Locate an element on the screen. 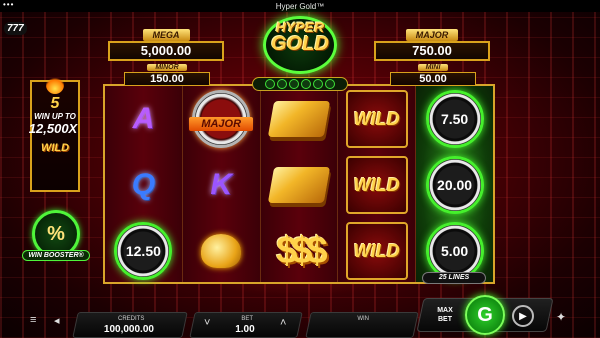  chip-value: 12.50 is located at coordinates (143, 251).